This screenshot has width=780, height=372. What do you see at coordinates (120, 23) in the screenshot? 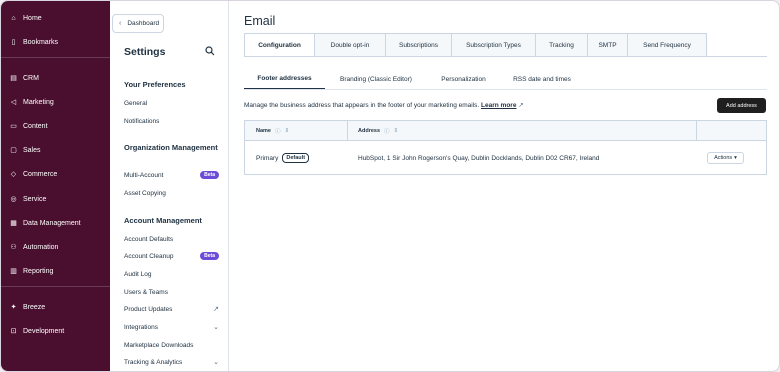
I see `chevron-left-icon: ‹` at bounding box center [120, 23].